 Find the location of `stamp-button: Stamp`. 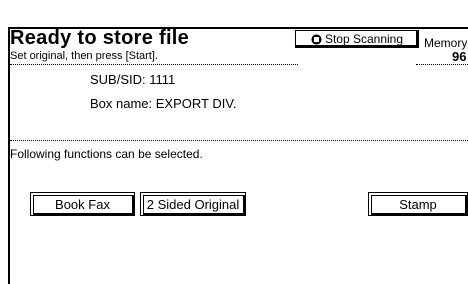

stamp-button: Stamp is located at coordinates (418, 204).